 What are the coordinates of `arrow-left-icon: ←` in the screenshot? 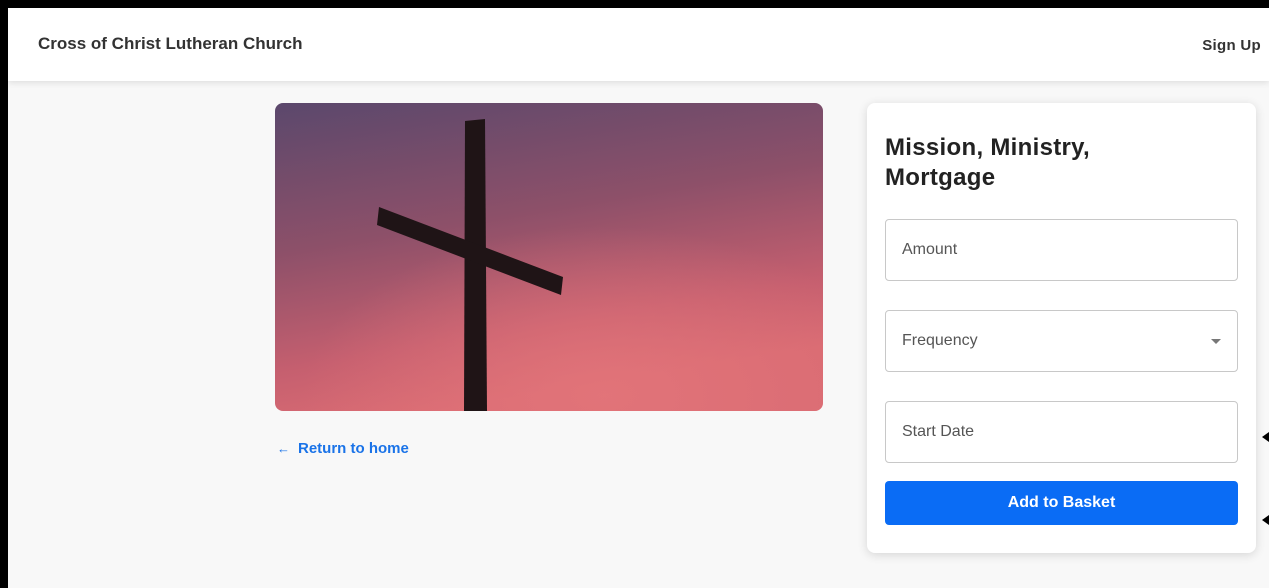 It's located at (283, 448).